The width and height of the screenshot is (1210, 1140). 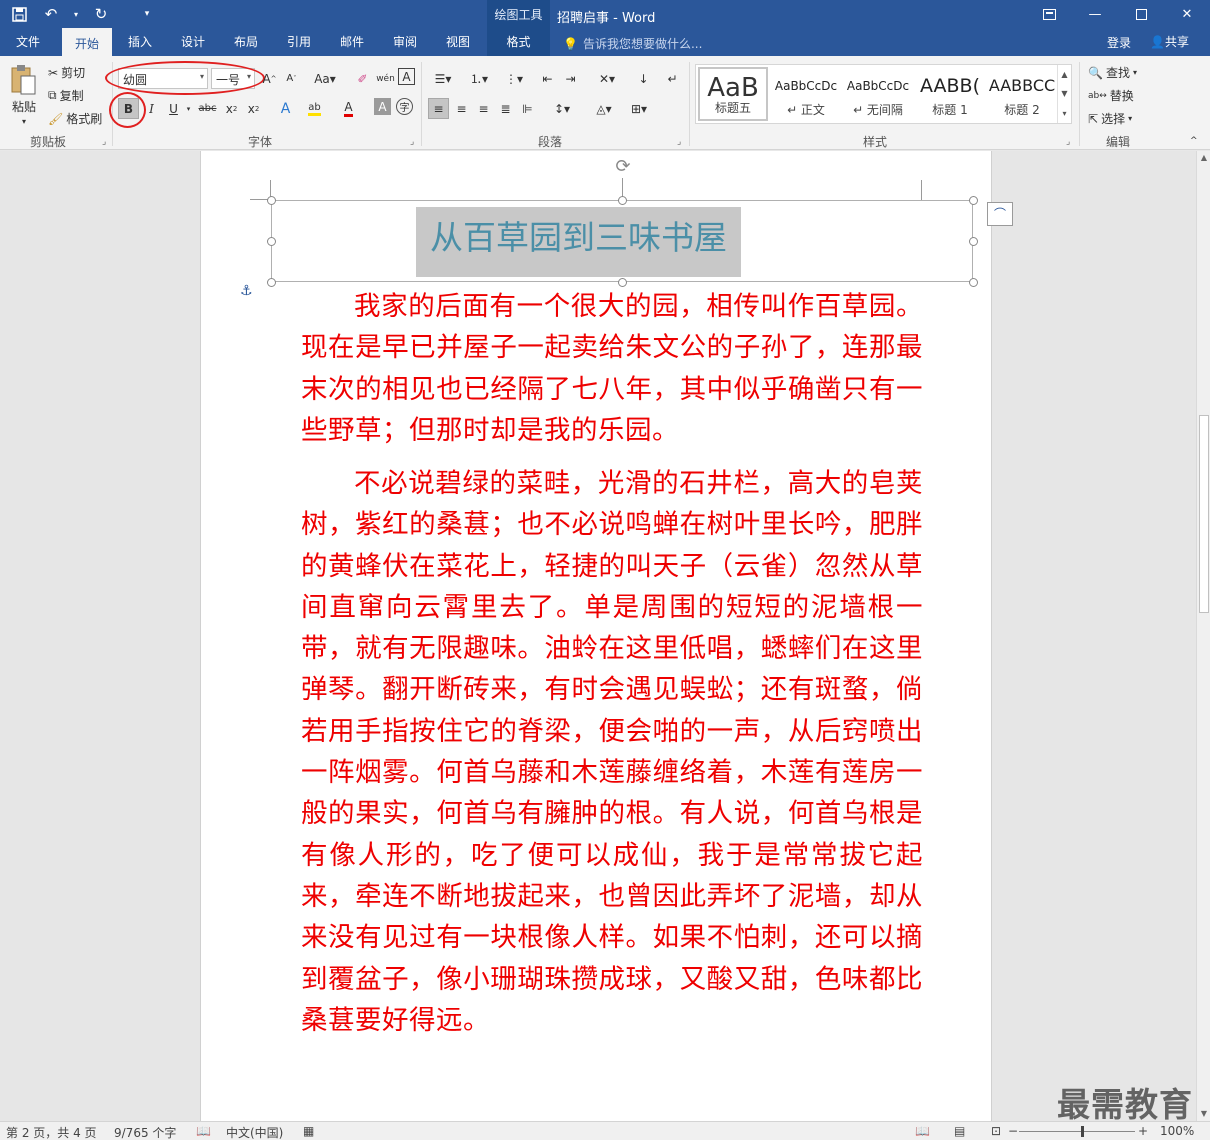 What do you see at coordinates (1013, 1131) in the screenshot?
I see `zoom-out-icon: −` at bounding box center [1013, 1131].